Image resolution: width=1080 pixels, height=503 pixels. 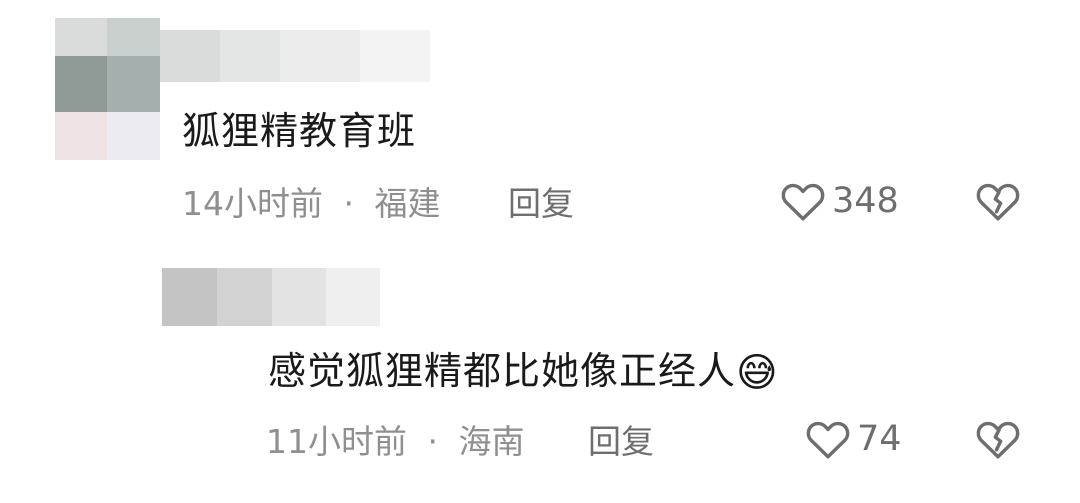 I want to click on comment-meta: 14小时前 · 福建, so click(x=311, y=203).